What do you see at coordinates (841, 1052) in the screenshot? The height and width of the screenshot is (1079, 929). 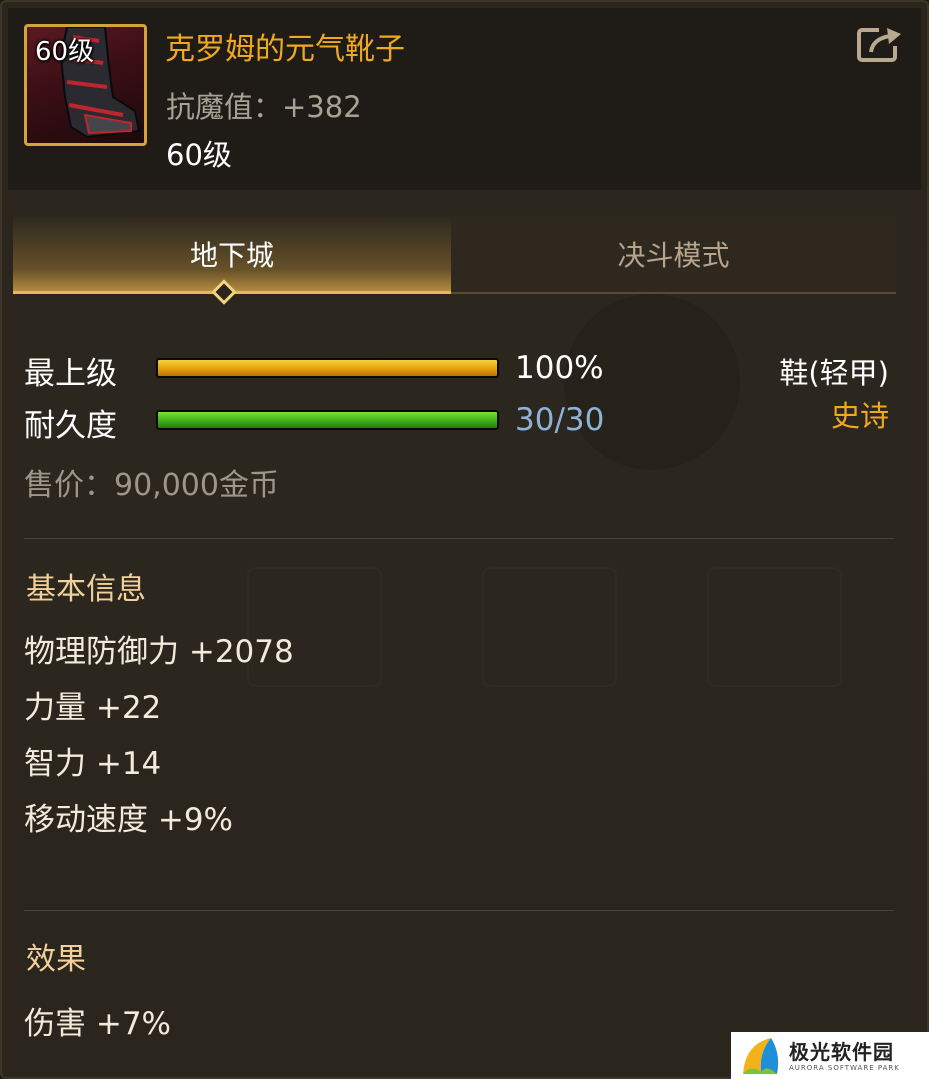 I see `watermark-name: 极光软件园` at bounding box center [841, 1052].